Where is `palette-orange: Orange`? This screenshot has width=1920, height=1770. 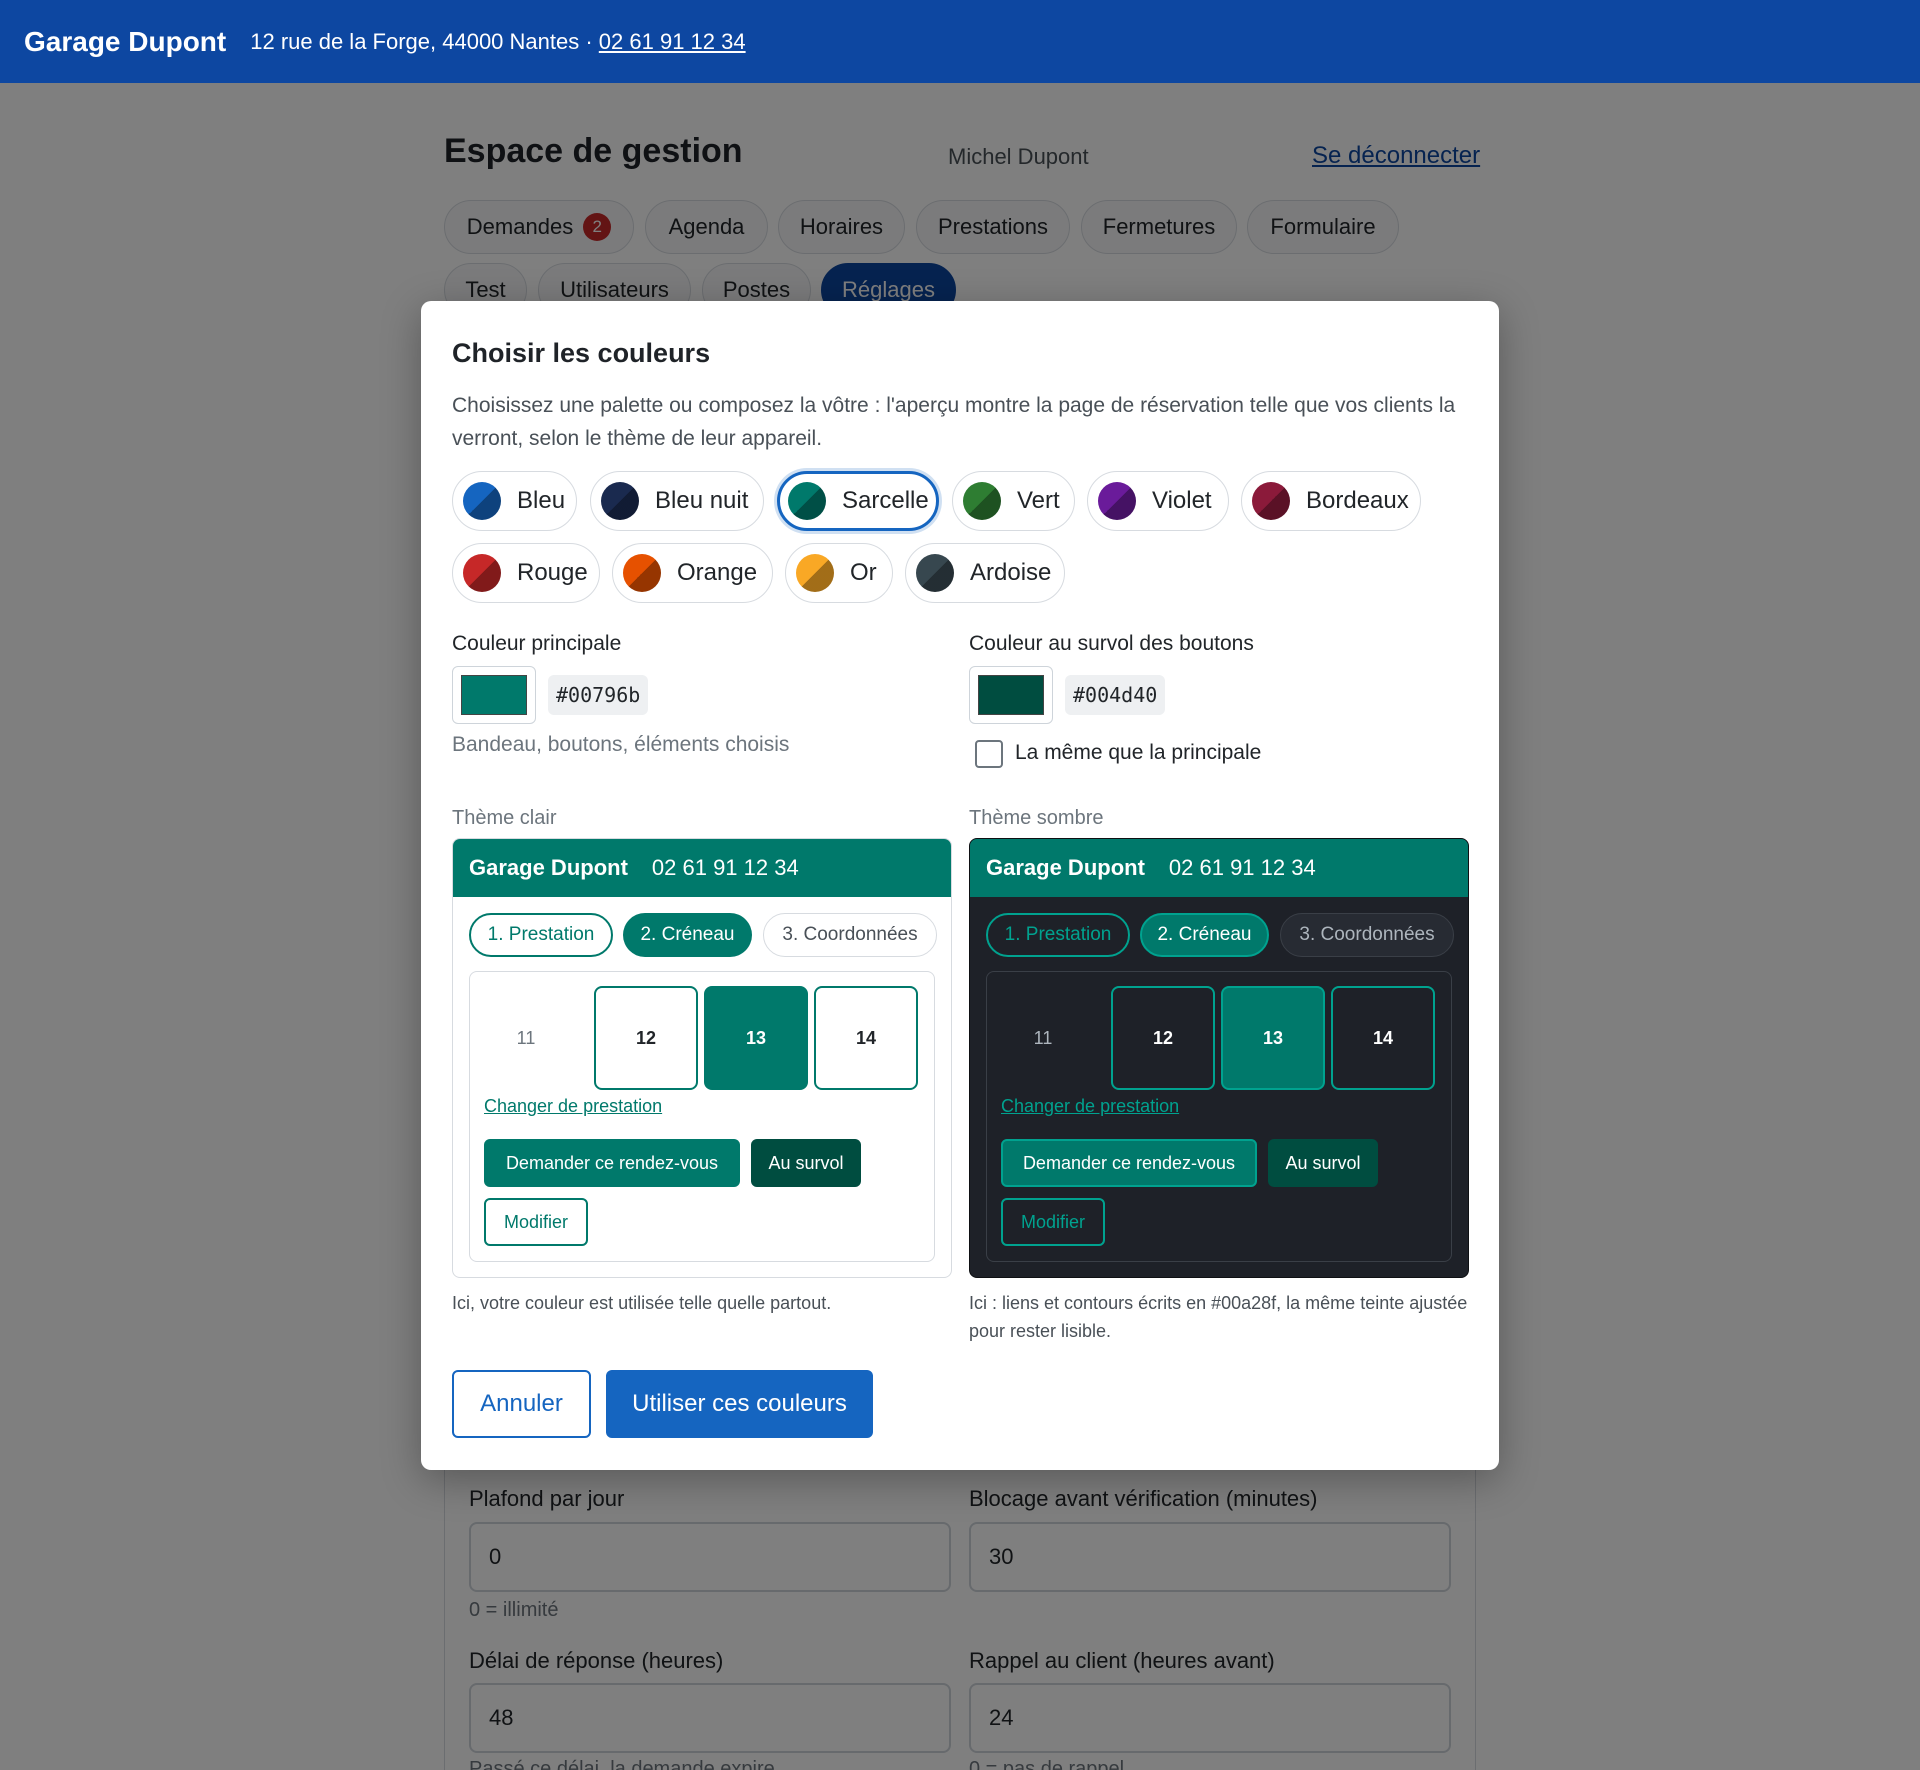 palette-orange: Orange is located at coordinates (692, 573).